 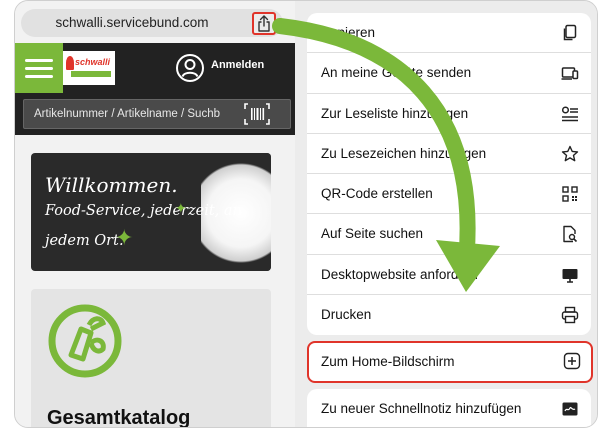 What do you see at coordinates (119, 417) in the screenshot?
I see `catalog-title: Gesamtkatalog` at bounding box center [119, 417].